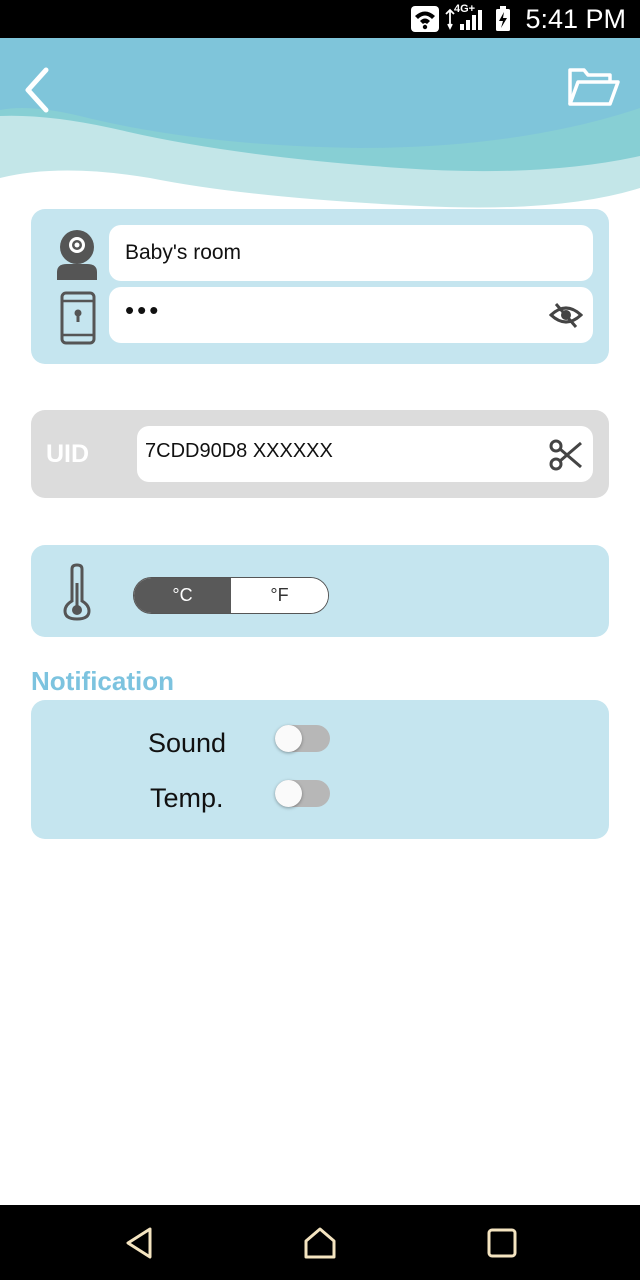  I want to click on chevron-left-icon, so click(37, 90).